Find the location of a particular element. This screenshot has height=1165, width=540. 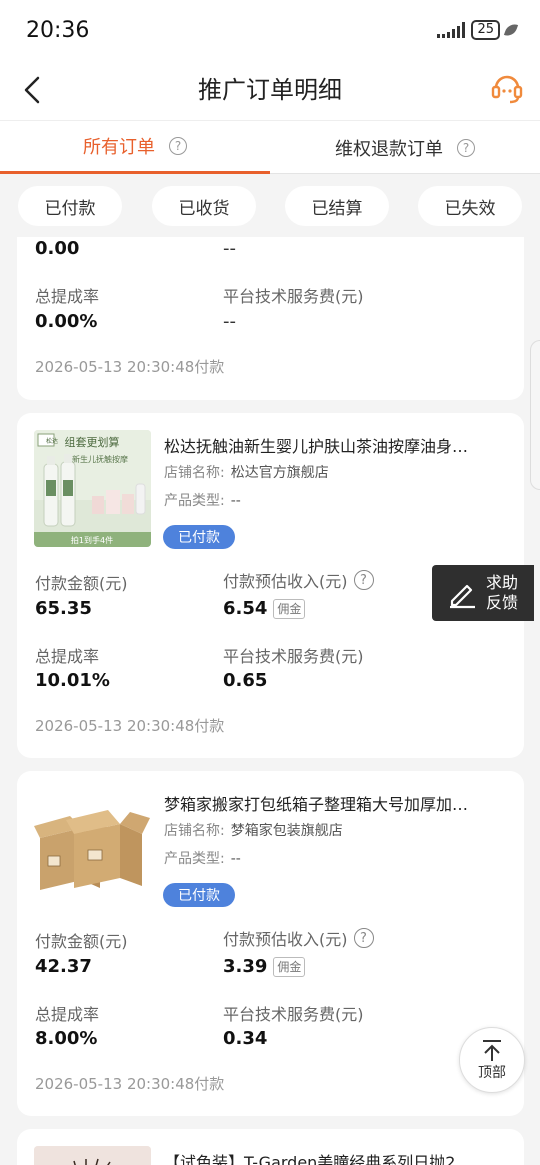

arrow-up-icon is located at coordinates (492, 1050).